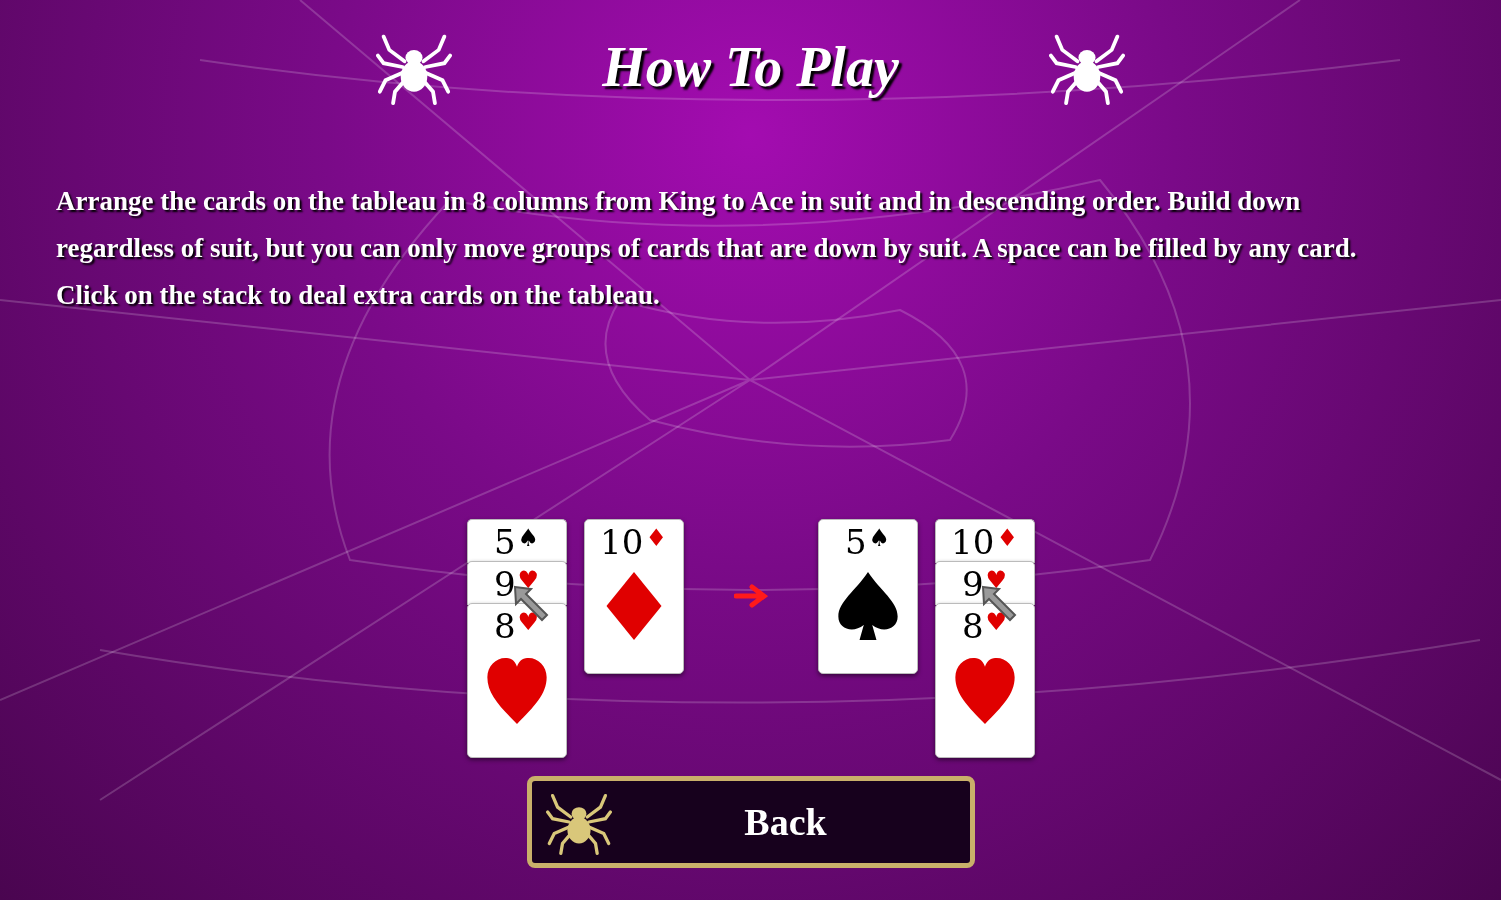 The height and width of the screenshot is (900, 1501). I want to click on arrow-icon, so click(750, 596).